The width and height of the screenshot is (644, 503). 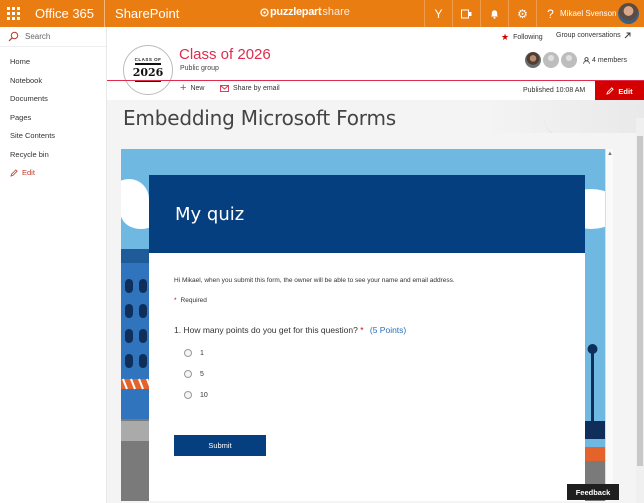 I want to click on embed-scrollbar: ▲ ▼, so click(x=609, y=325).